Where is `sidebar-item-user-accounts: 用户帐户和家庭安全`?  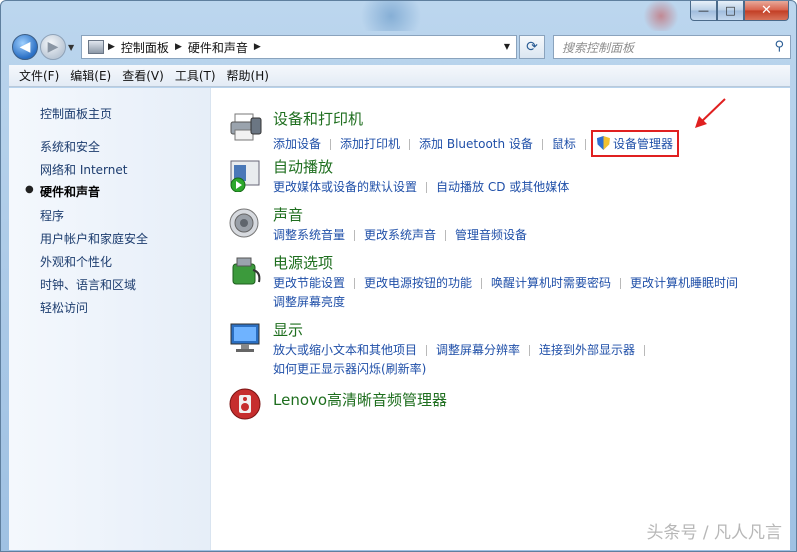 sidebar-item-user-accounts: 用户帐户和家庭安全 is located at coordinates (94, 238).